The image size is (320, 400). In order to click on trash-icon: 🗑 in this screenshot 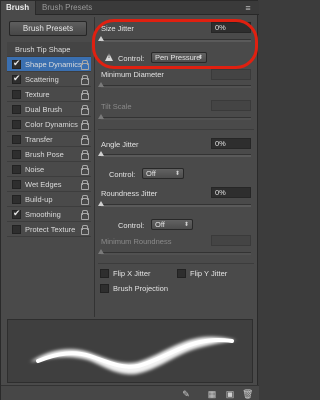, I will do `click(247, 394)`.